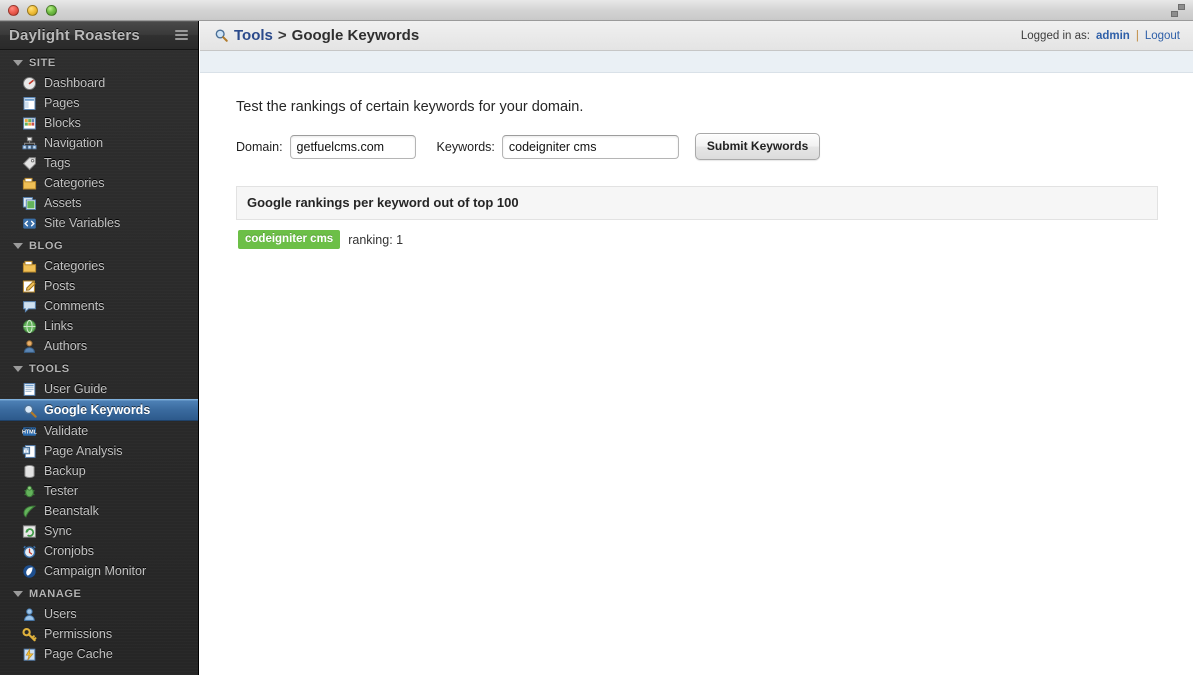  I want to click on sidebar-item-google-keywords: Google Keywords, so click(99, 410).